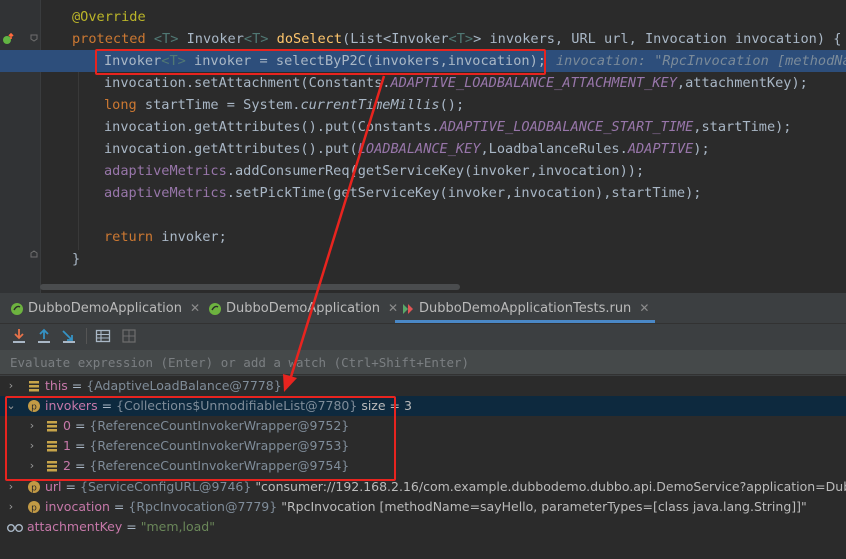 This screenshot has height=559, width=846. I want to click on tab-debug-session-tests: DubboDemoApplicationTests.run ✕, so click(525, 308).